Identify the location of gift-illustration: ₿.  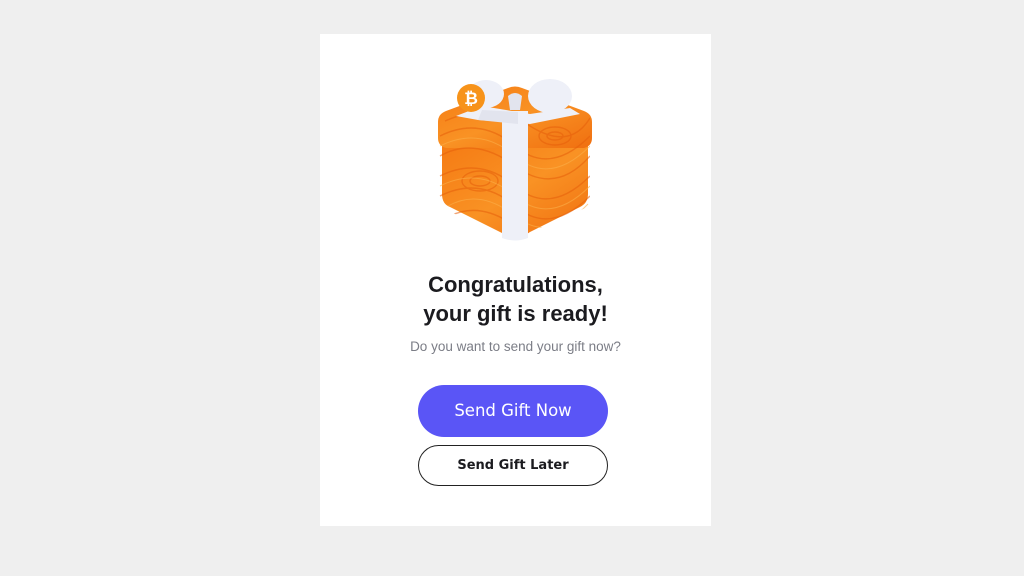
(515, 161).